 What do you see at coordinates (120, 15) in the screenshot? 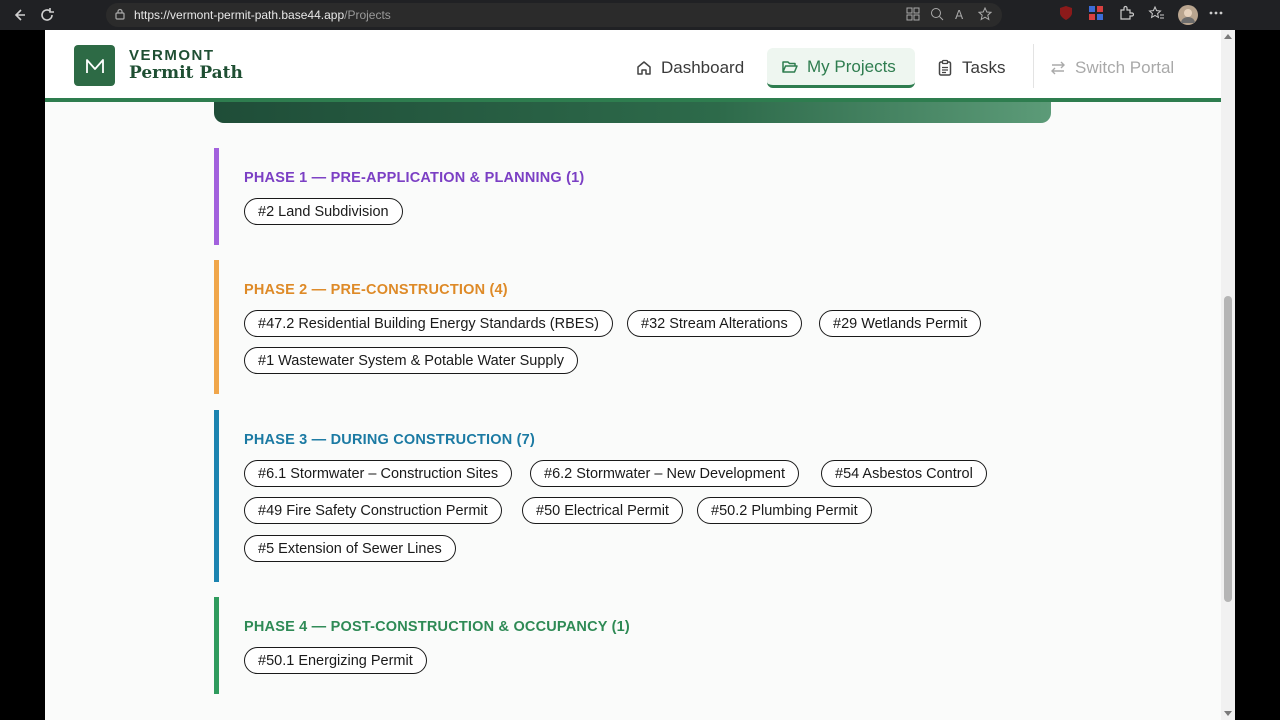
I see `site-info-icon` at bounding box center [120, 15].